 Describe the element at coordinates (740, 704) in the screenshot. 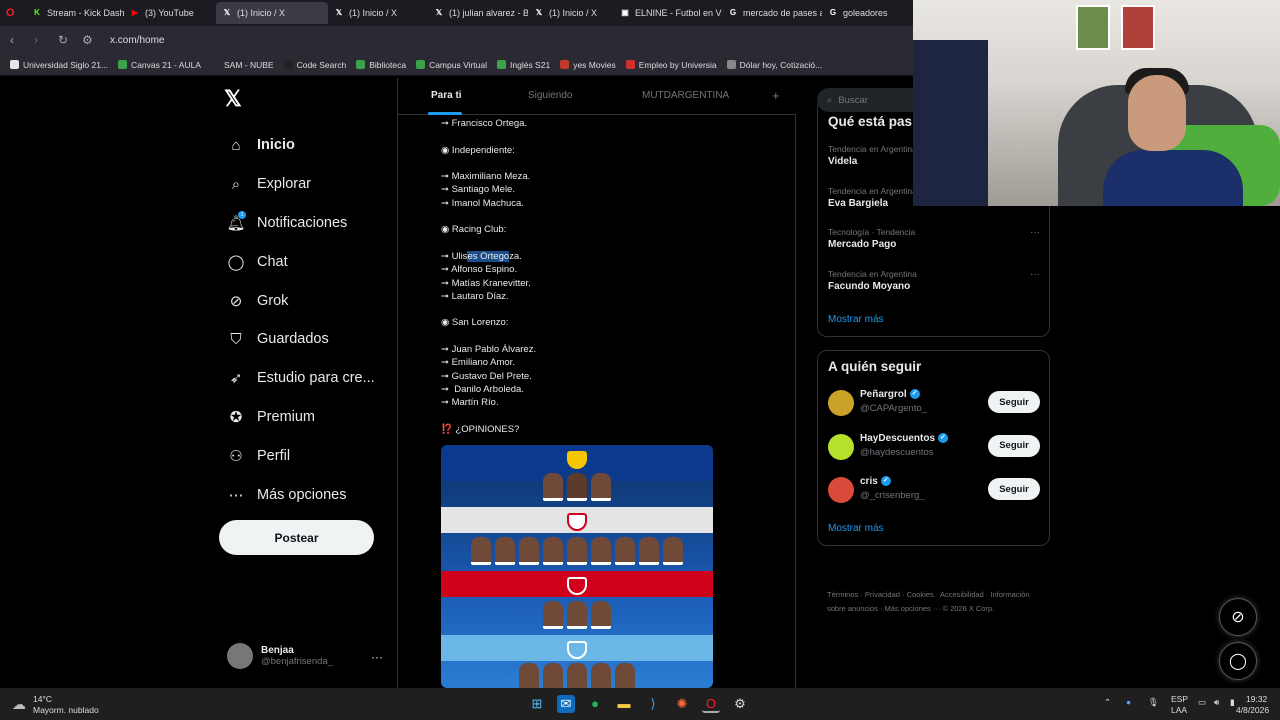

I see `settings-icon: ⚙` at that location.